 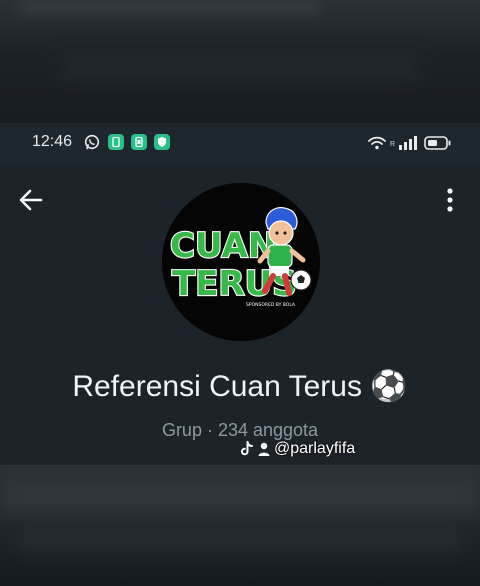 I want to click on wifi-icon, so click(x=377, y=145).